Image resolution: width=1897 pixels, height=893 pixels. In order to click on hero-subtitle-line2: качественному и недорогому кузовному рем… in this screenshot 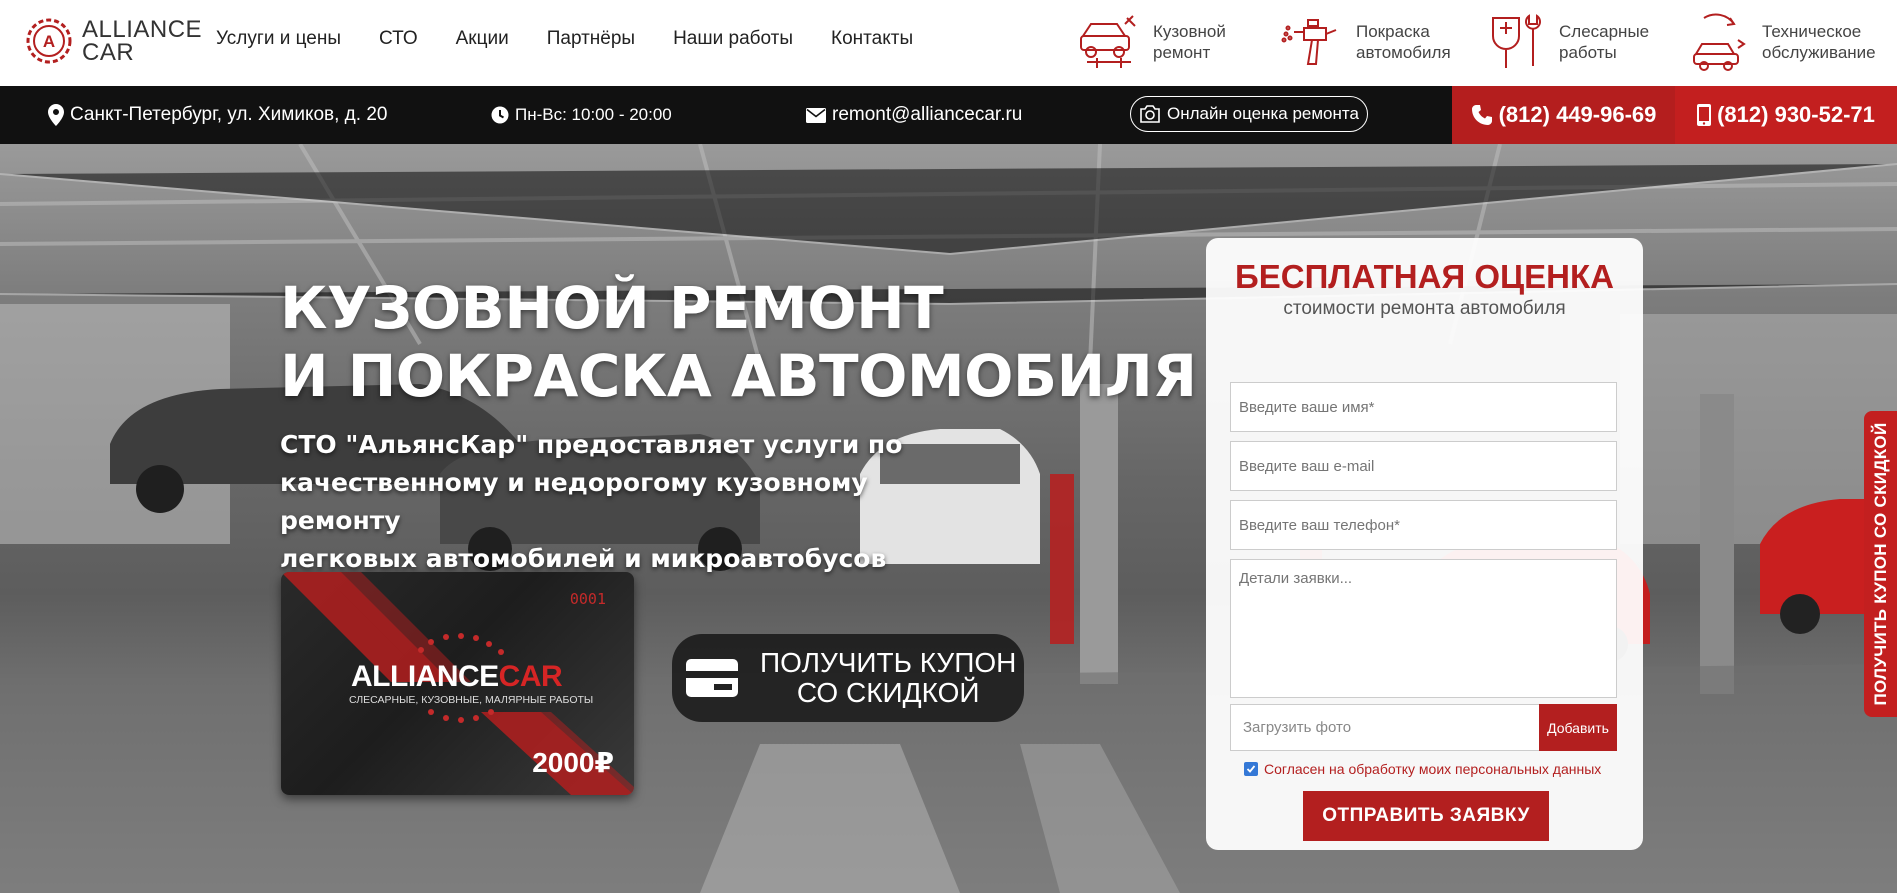, I will do `click(574, 501)`.